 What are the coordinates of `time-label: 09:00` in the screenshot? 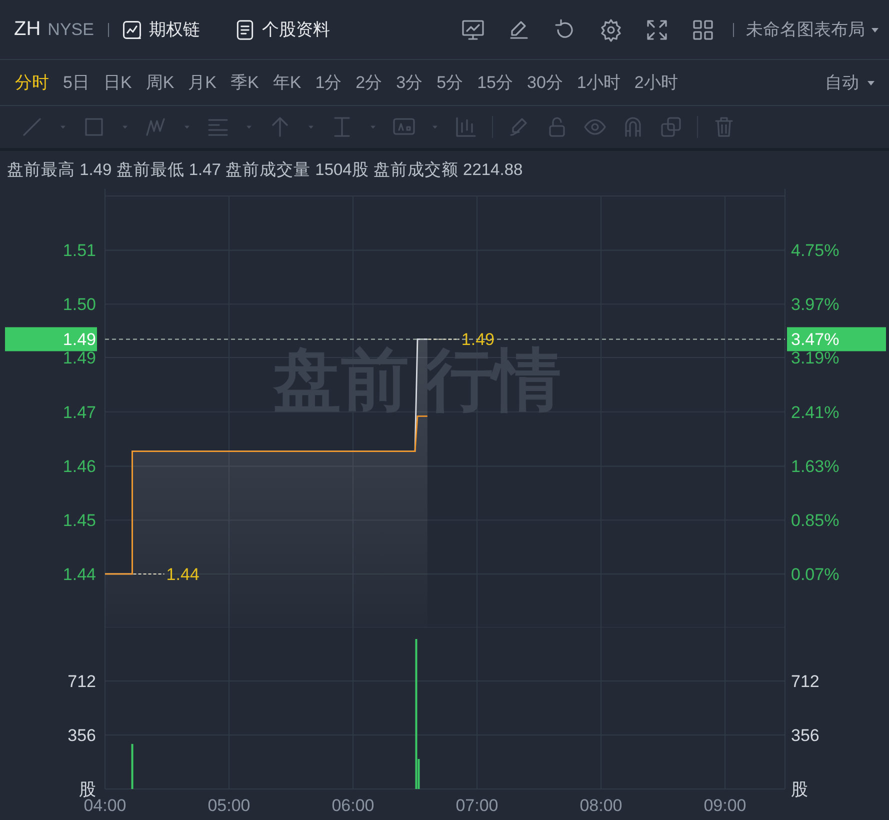 It's located at (725, 805).